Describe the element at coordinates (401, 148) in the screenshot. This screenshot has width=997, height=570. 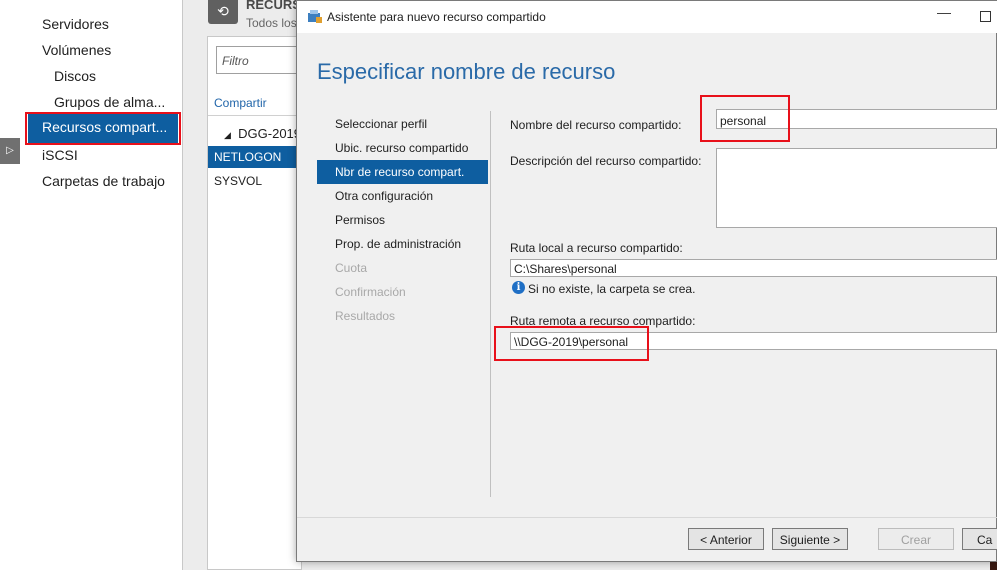
I see `step-ubicacion: Ubic. recurso compartido` at that location.